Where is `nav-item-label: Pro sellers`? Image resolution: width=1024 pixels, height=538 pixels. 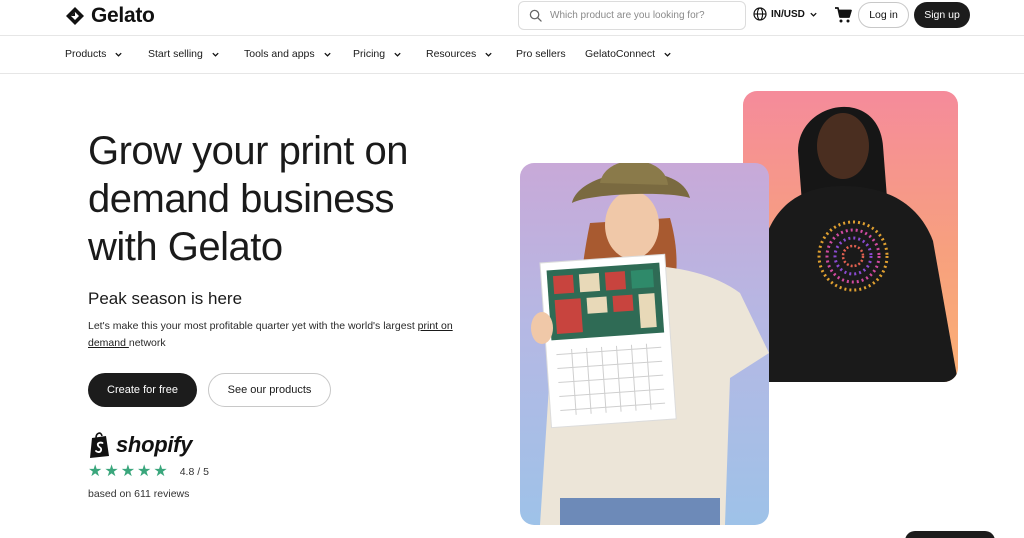
nav-item-label: Pro sellers is located at coordinates (541, 54).